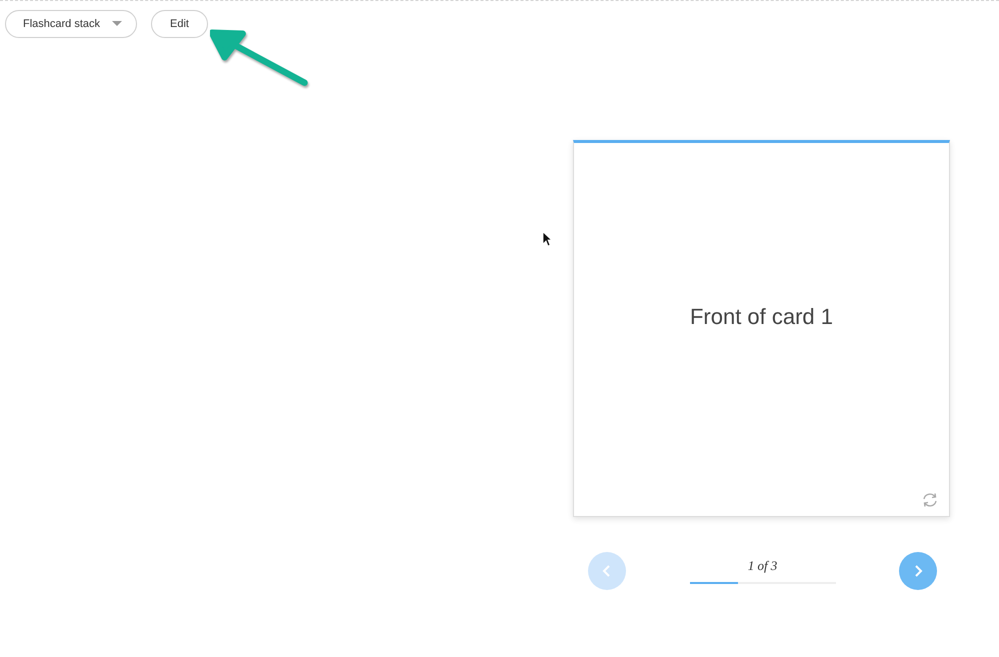 The height and width of the screenshot is (657, 999). What do you see at coordinates (71, 24) in the screenshot?
I see `stack-dropdown: Flashcard stack` at bounding box center [71, 24].